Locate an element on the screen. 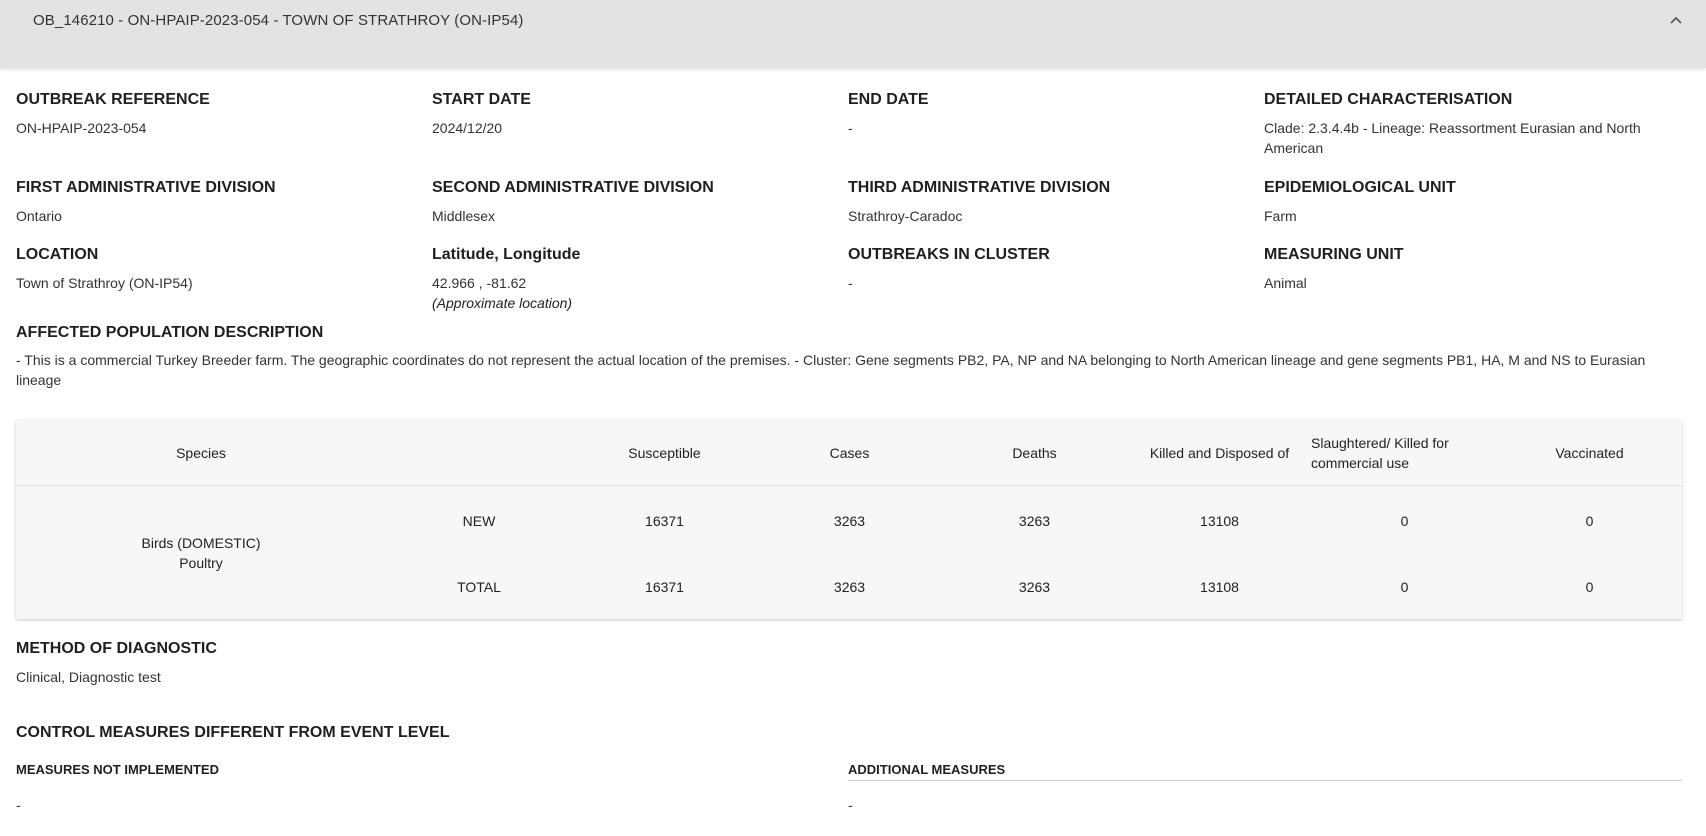  field-value: Clinical, Diagnostic test is located at coordinates (88, 677).